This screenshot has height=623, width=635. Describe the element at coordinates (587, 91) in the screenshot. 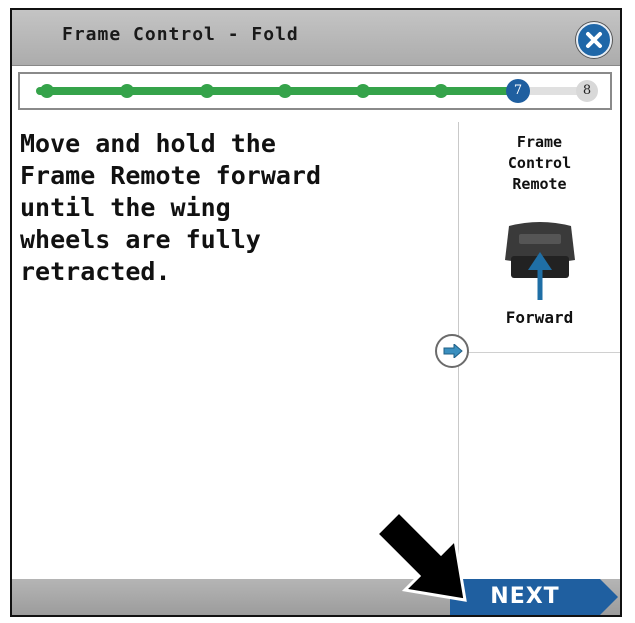

I see `last-step-indicator: 8` at that location.